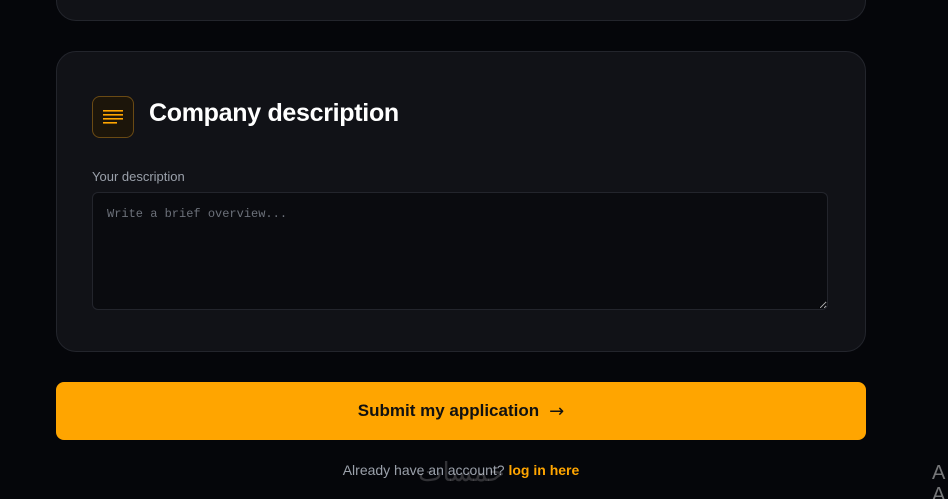 The height and width of the screenshot is (499, 948). Describe the element at coordinates (939, 480) in the screenshot. I see `clipped-edge-text: A A` at that location.